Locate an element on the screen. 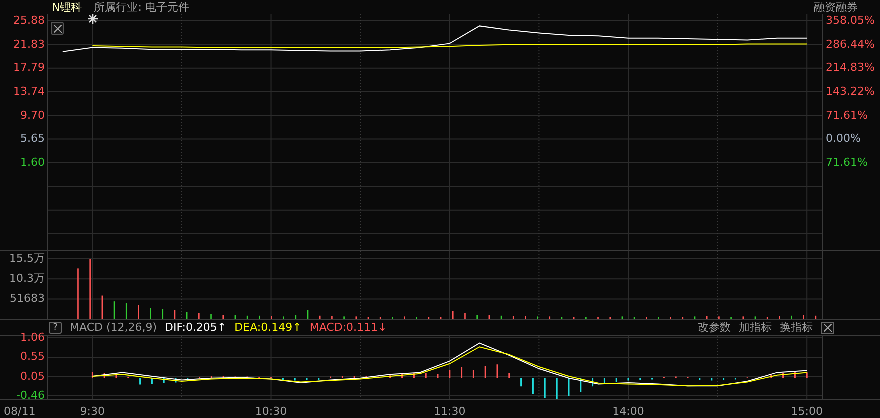 The image size is (880, 418). time-axis-label: 15:00 is located at coordinates (807, 411).